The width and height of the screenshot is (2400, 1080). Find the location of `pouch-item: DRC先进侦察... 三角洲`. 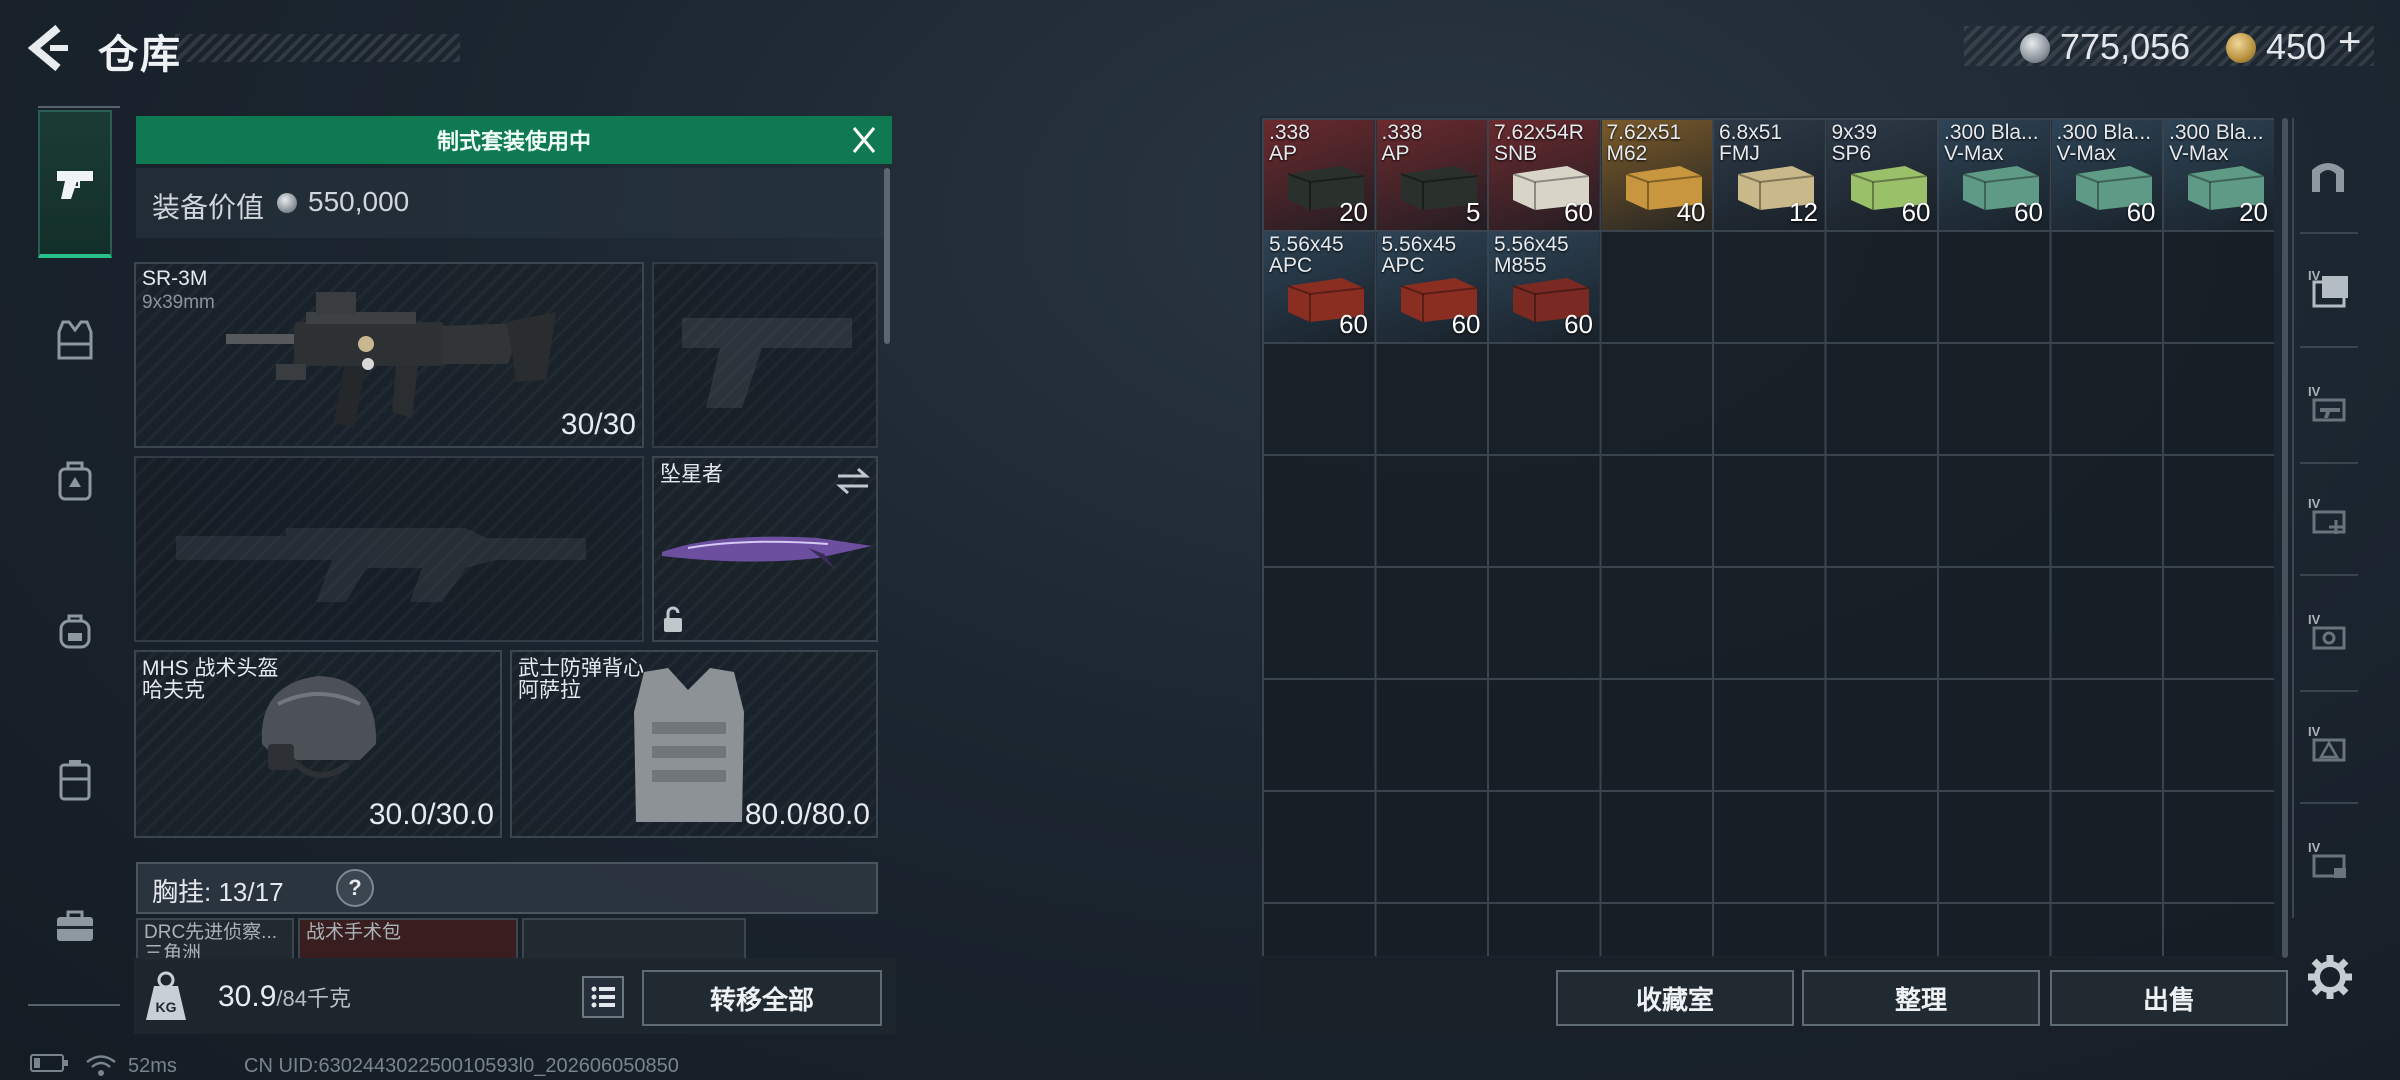

pouch-item: DRC先进侦察... 三角洲 is located at coordinates (215, 939).